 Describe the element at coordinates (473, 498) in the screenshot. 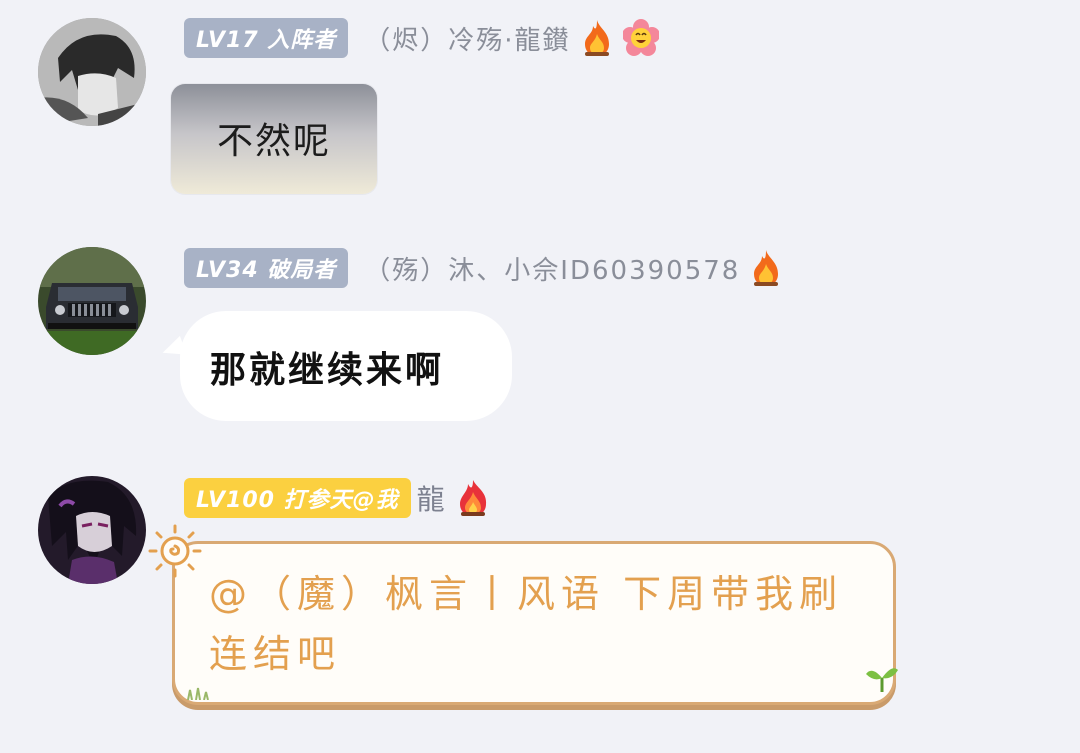

I see `red-fire-icon` at that location.